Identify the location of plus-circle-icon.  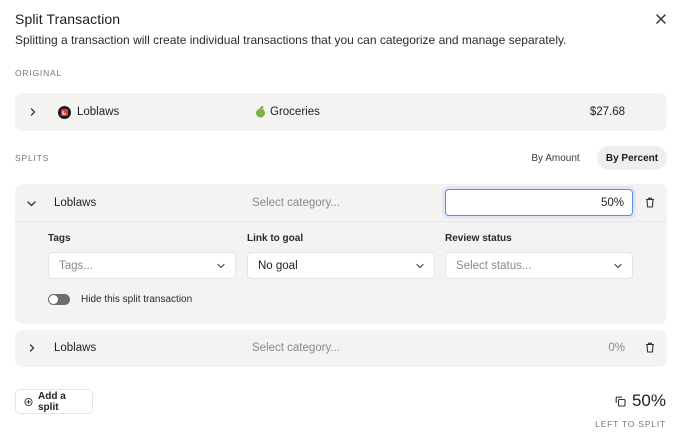
(28, 401).